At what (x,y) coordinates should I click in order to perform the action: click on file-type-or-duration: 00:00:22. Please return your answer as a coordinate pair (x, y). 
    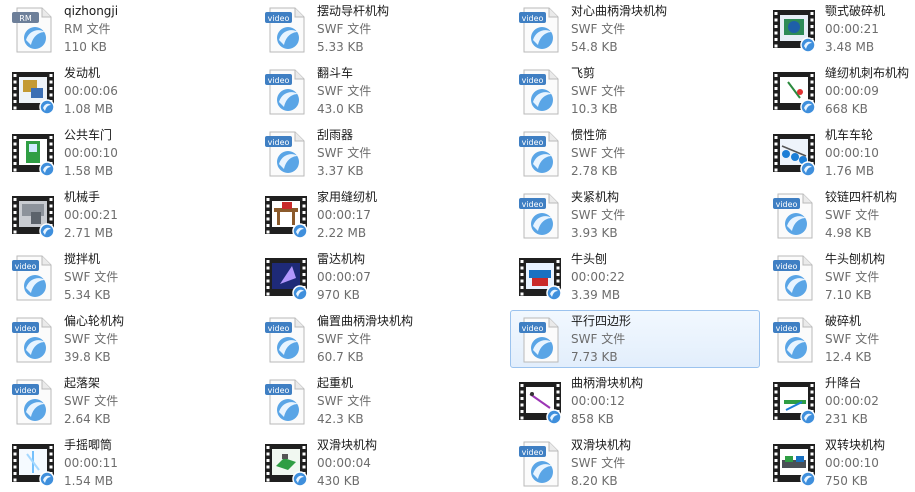
    Looking at the image, I should click on (598, 277).